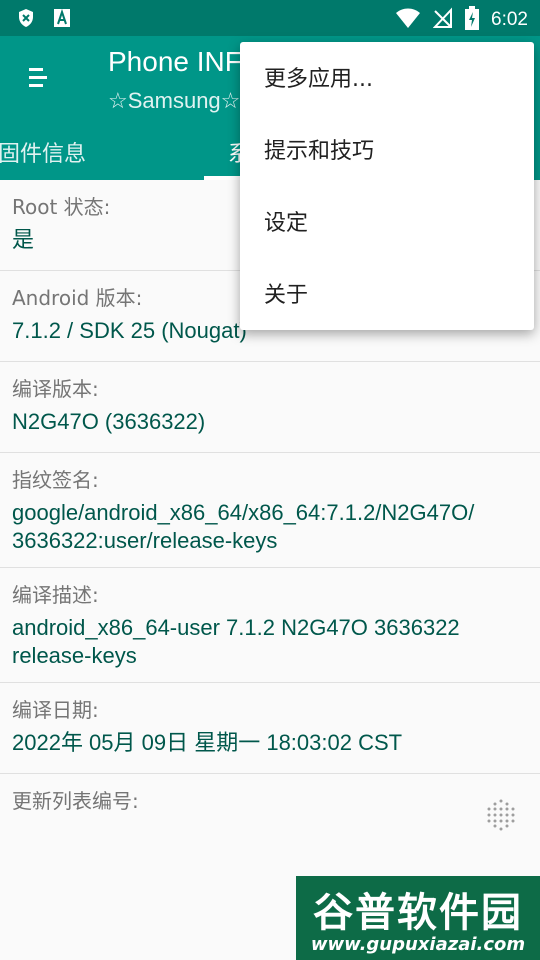 Image resolution: width=540 pixels, height=960 pixels. I want to click on app-title: Phone INF, so click(175, 61).